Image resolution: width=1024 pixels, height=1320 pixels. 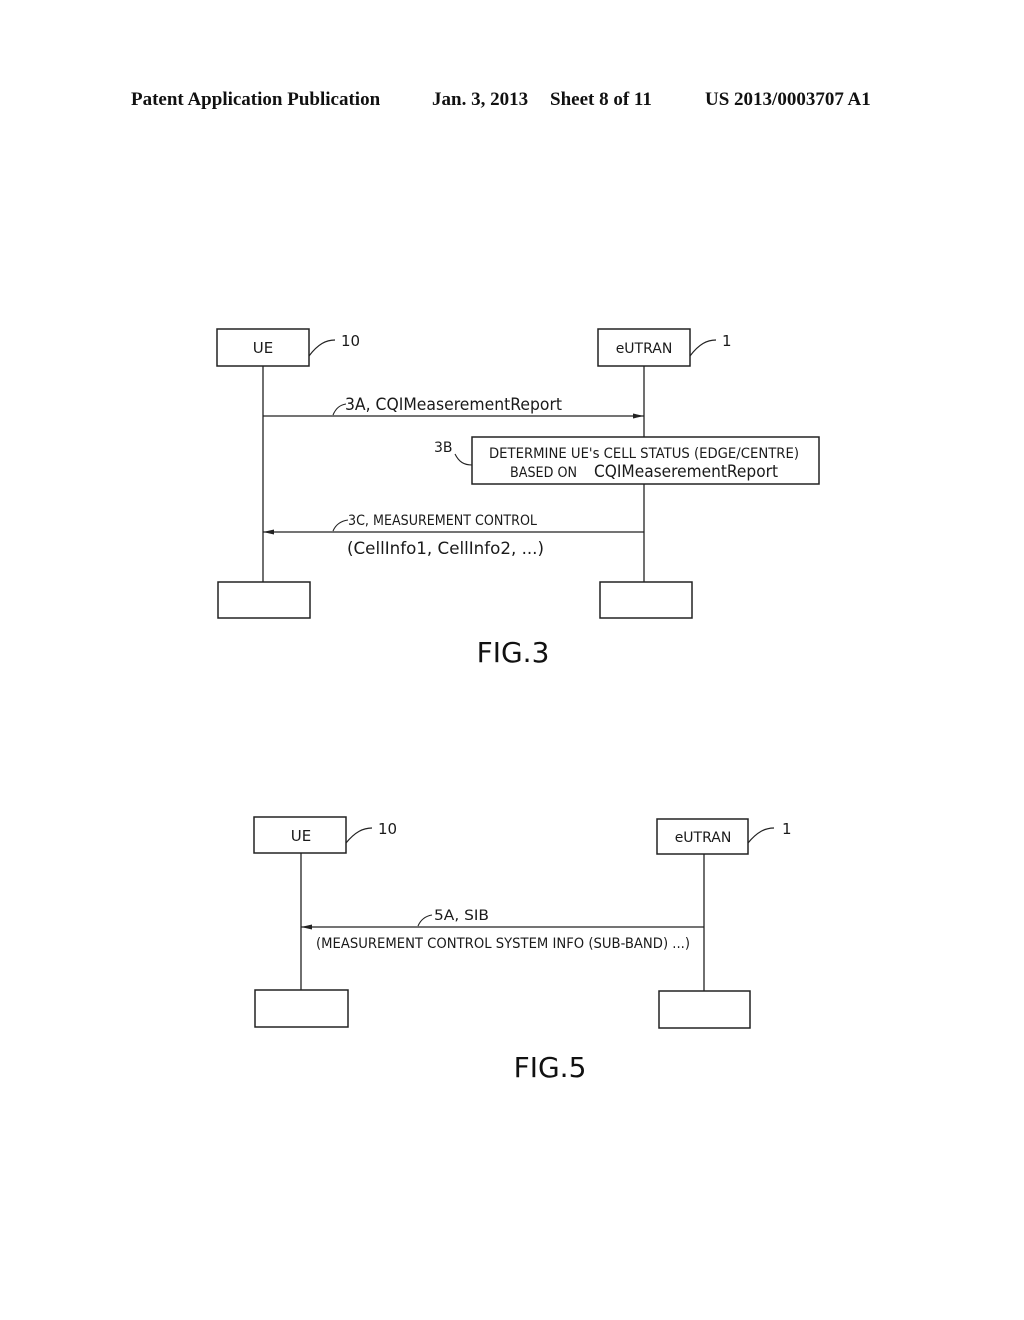 I want to click on fig5-ue-ref-leader, so click(x=359, y=835).